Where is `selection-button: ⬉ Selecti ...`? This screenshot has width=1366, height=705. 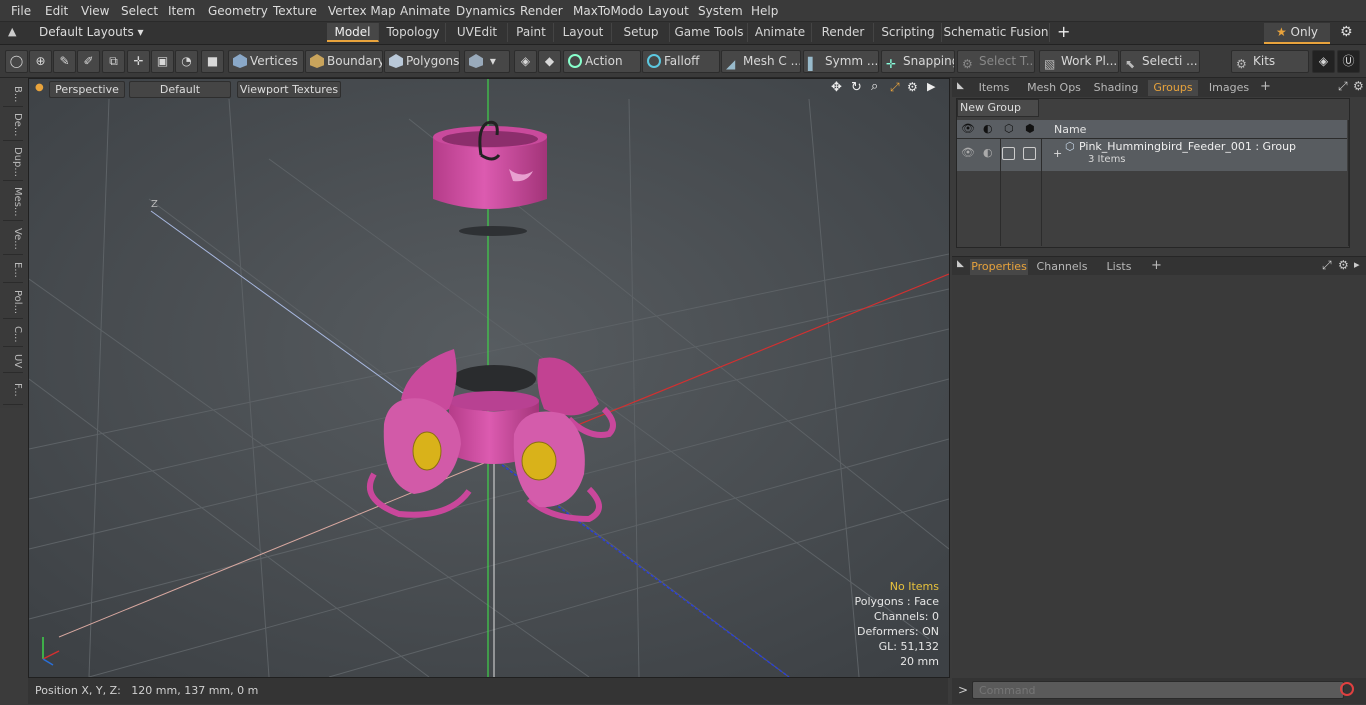
selection-button: ⬉ Selecti ... is located at coordinates (1160, 61).